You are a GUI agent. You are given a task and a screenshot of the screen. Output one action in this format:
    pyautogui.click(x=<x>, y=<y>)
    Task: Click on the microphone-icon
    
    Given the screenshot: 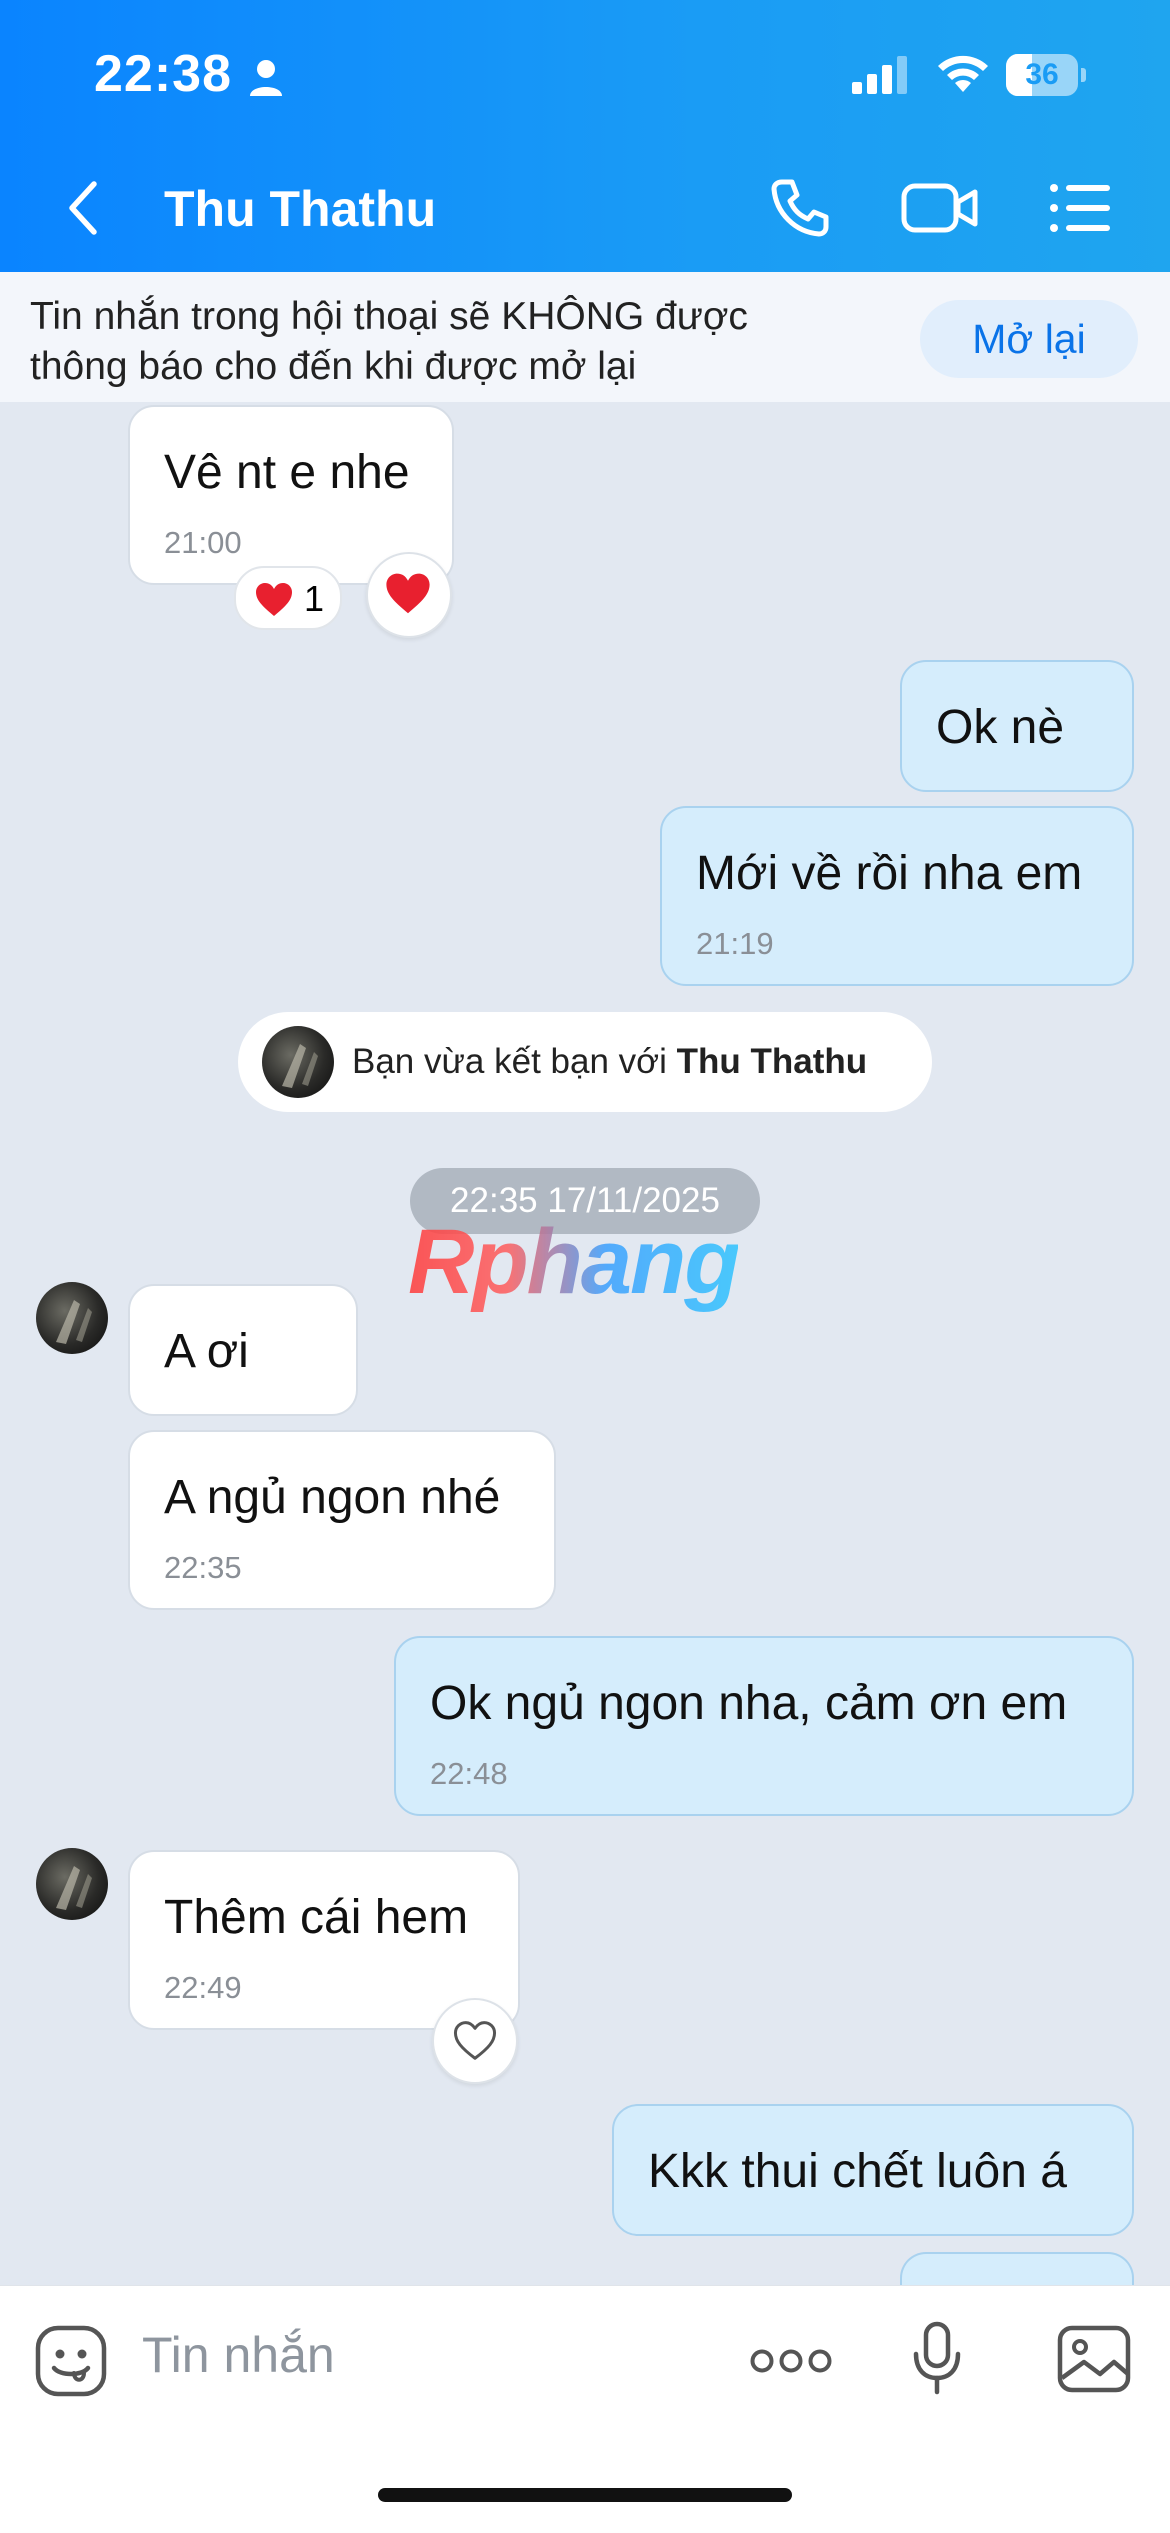 What is the action you would take?
    pyautogui.click(x=937, y=2360)
    